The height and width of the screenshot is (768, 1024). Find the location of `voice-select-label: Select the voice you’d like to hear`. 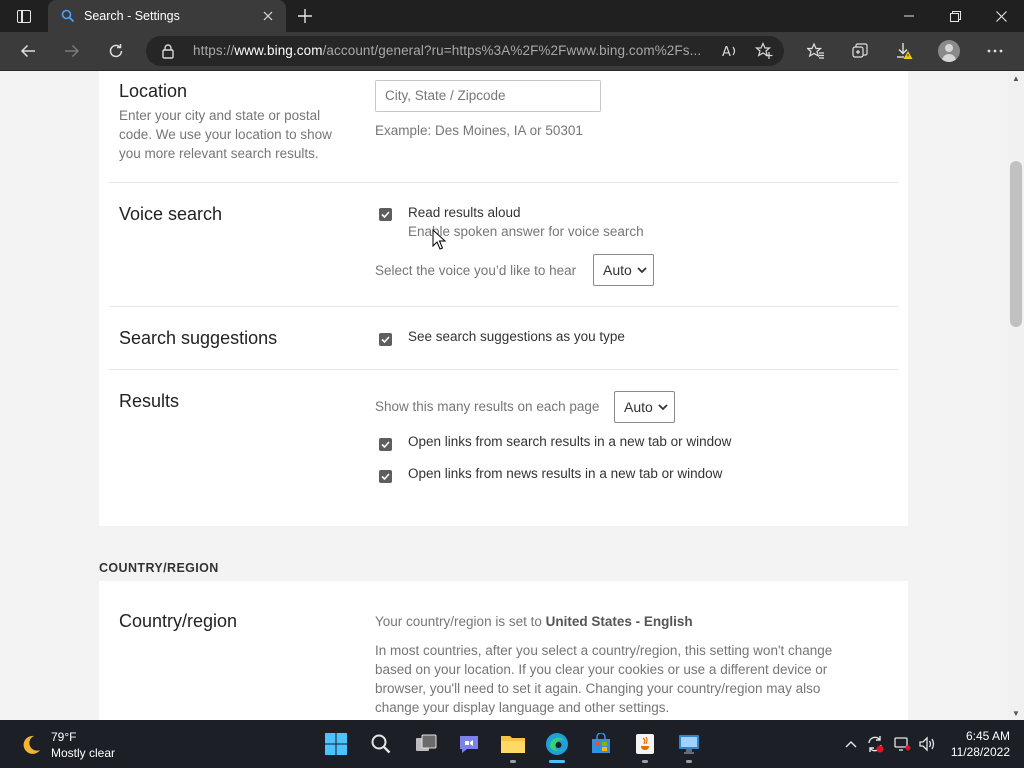

voice-select-label: Select the voice you’d like to hear is located at coordinates (476, 270).